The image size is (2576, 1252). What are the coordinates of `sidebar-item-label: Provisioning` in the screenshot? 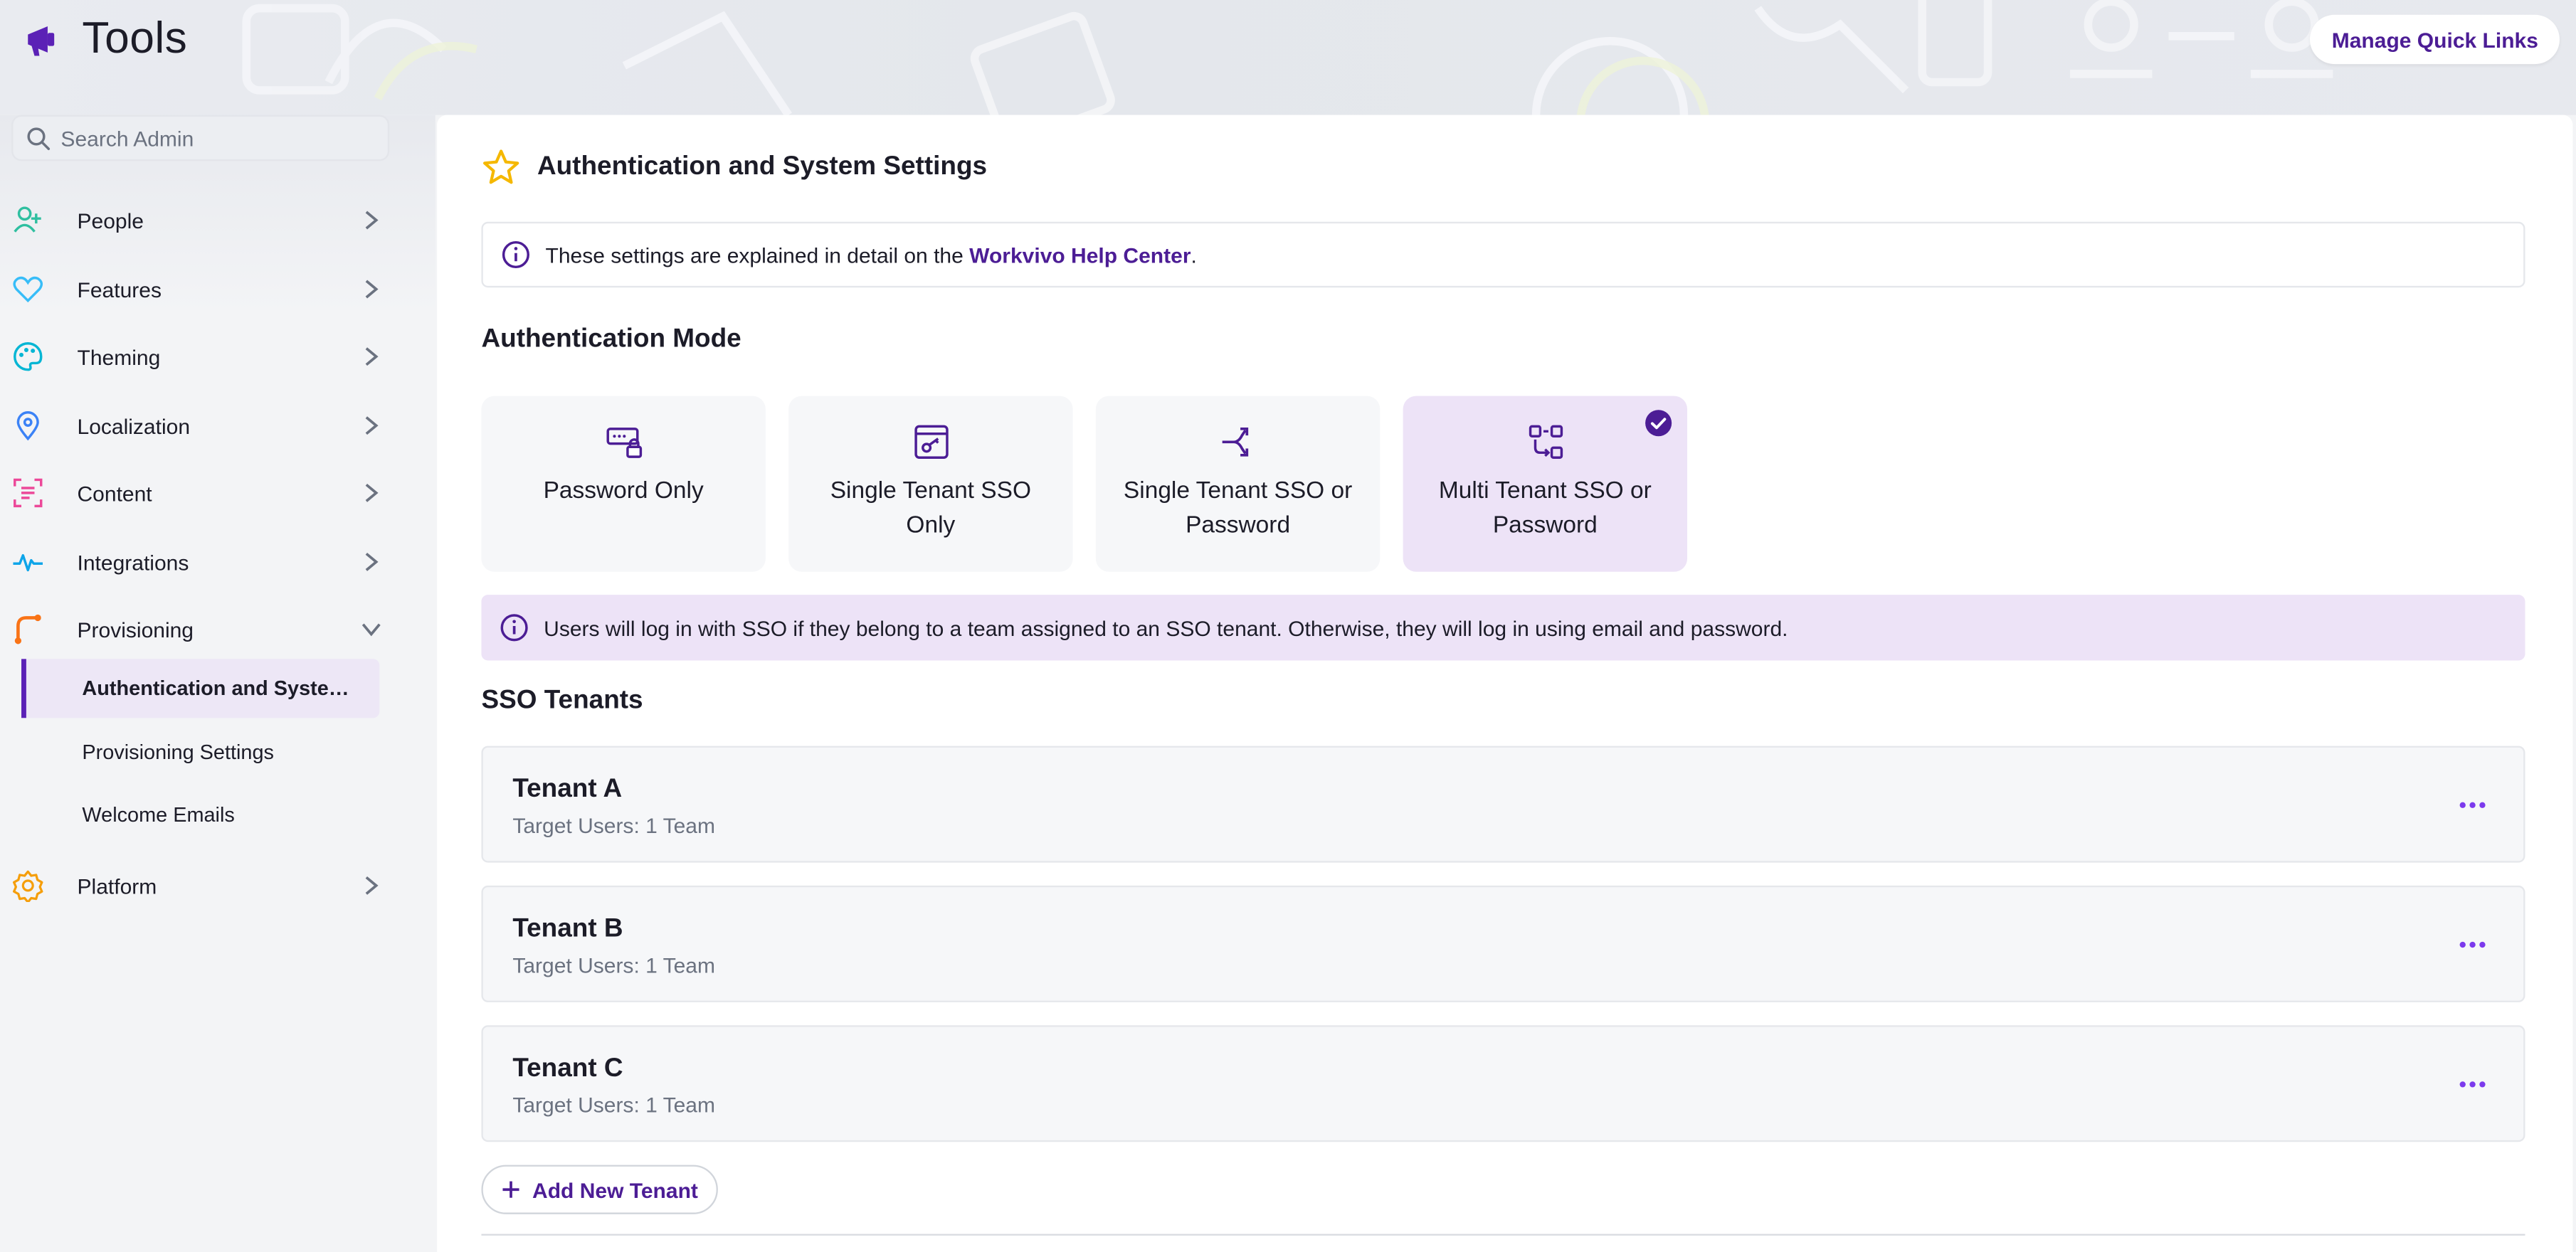 It's located at (135, 629).